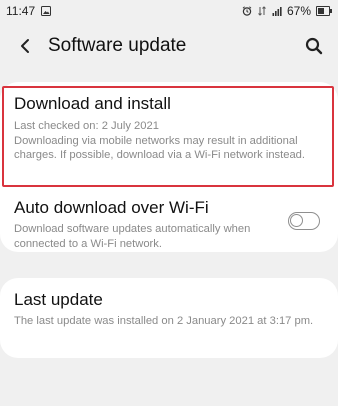 The image size is (338, 406). What do you see at coordinates (86, 126) in the screenshot?
I see `last-checked-text: Last checked on: 2 July 2021` at bounding box center [86, 126].